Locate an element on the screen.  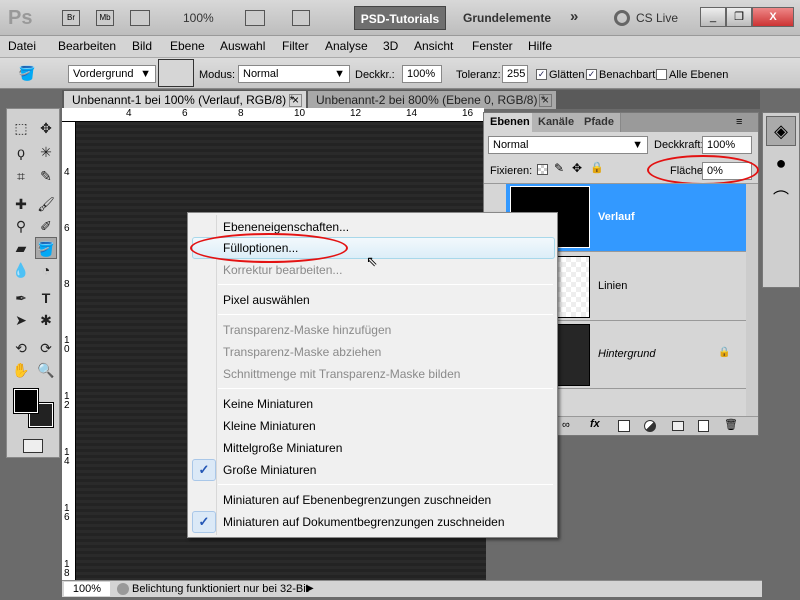
layers-scrollbar is located at coordinates (752, 300).